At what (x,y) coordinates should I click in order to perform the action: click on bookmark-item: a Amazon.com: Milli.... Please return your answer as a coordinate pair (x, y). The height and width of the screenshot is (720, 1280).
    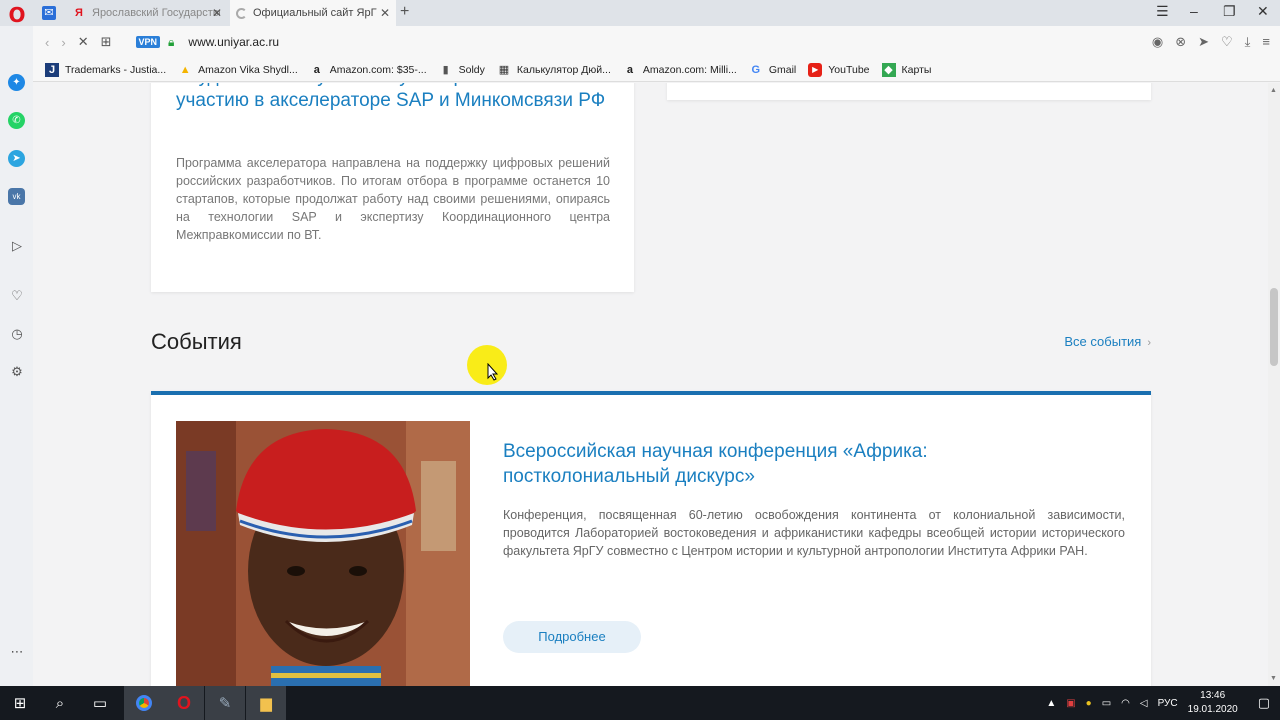
    Looking at the image, I should click on (680, 70).